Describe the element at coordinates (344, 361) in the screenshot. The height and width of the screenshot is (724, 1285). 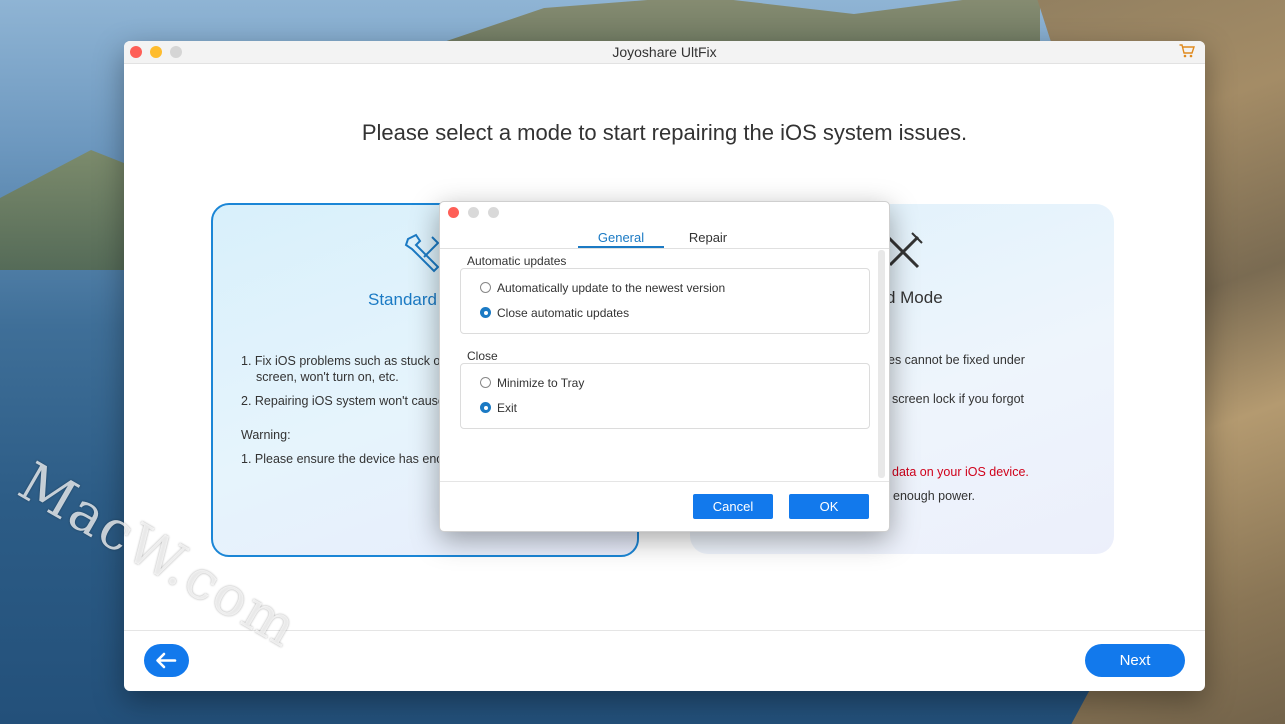
I see `standard-feature-1: 1. Fix iOS problems such as stuck on` at that location.